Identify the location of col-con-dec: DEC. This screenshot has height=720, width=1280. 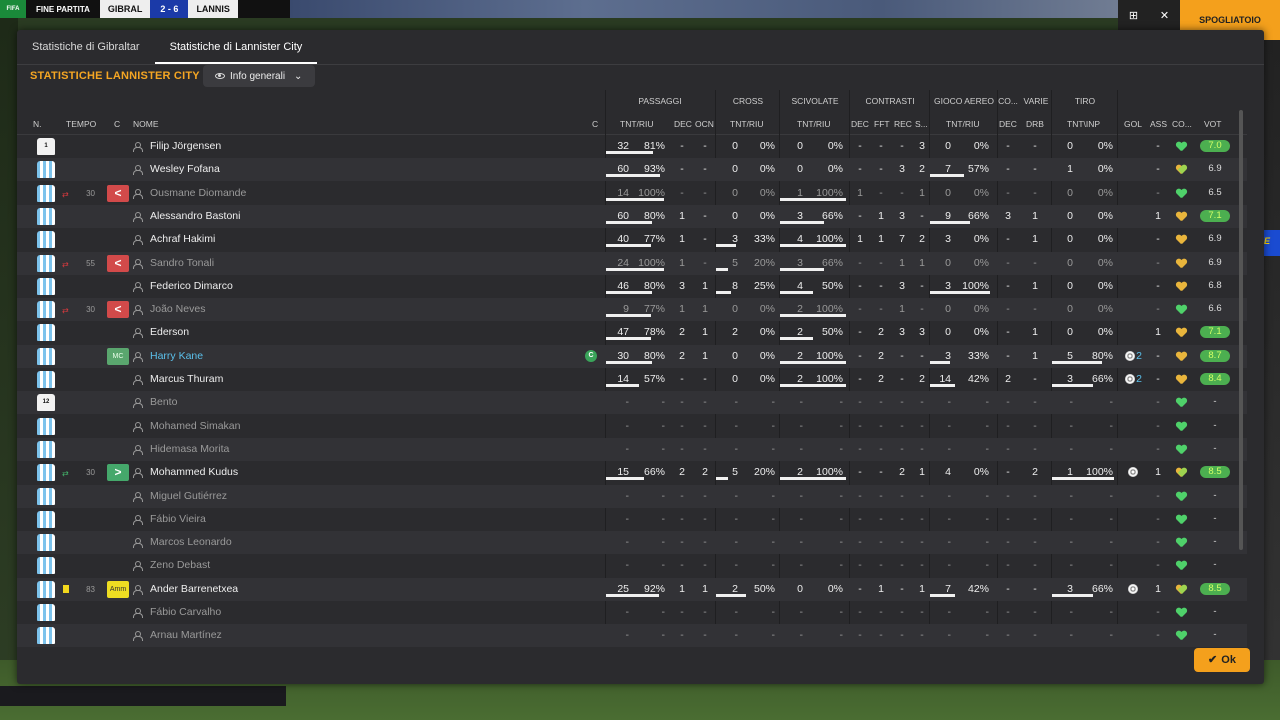
(860, 124).